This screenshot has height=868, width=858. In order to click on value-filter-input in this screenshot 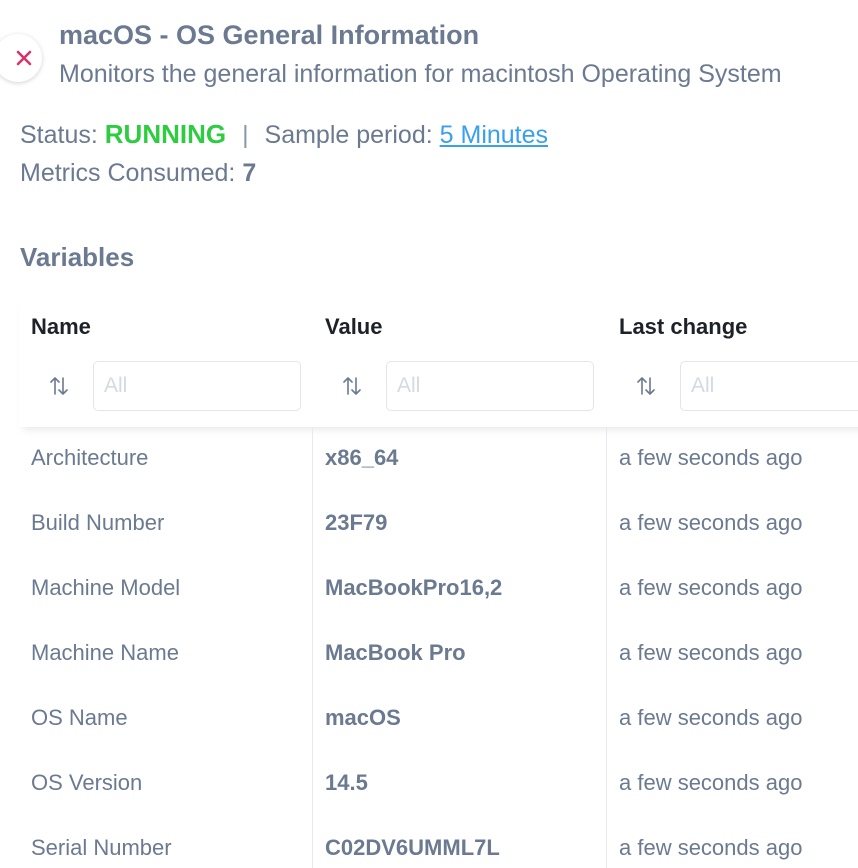, I will do `click(490, 386)`.